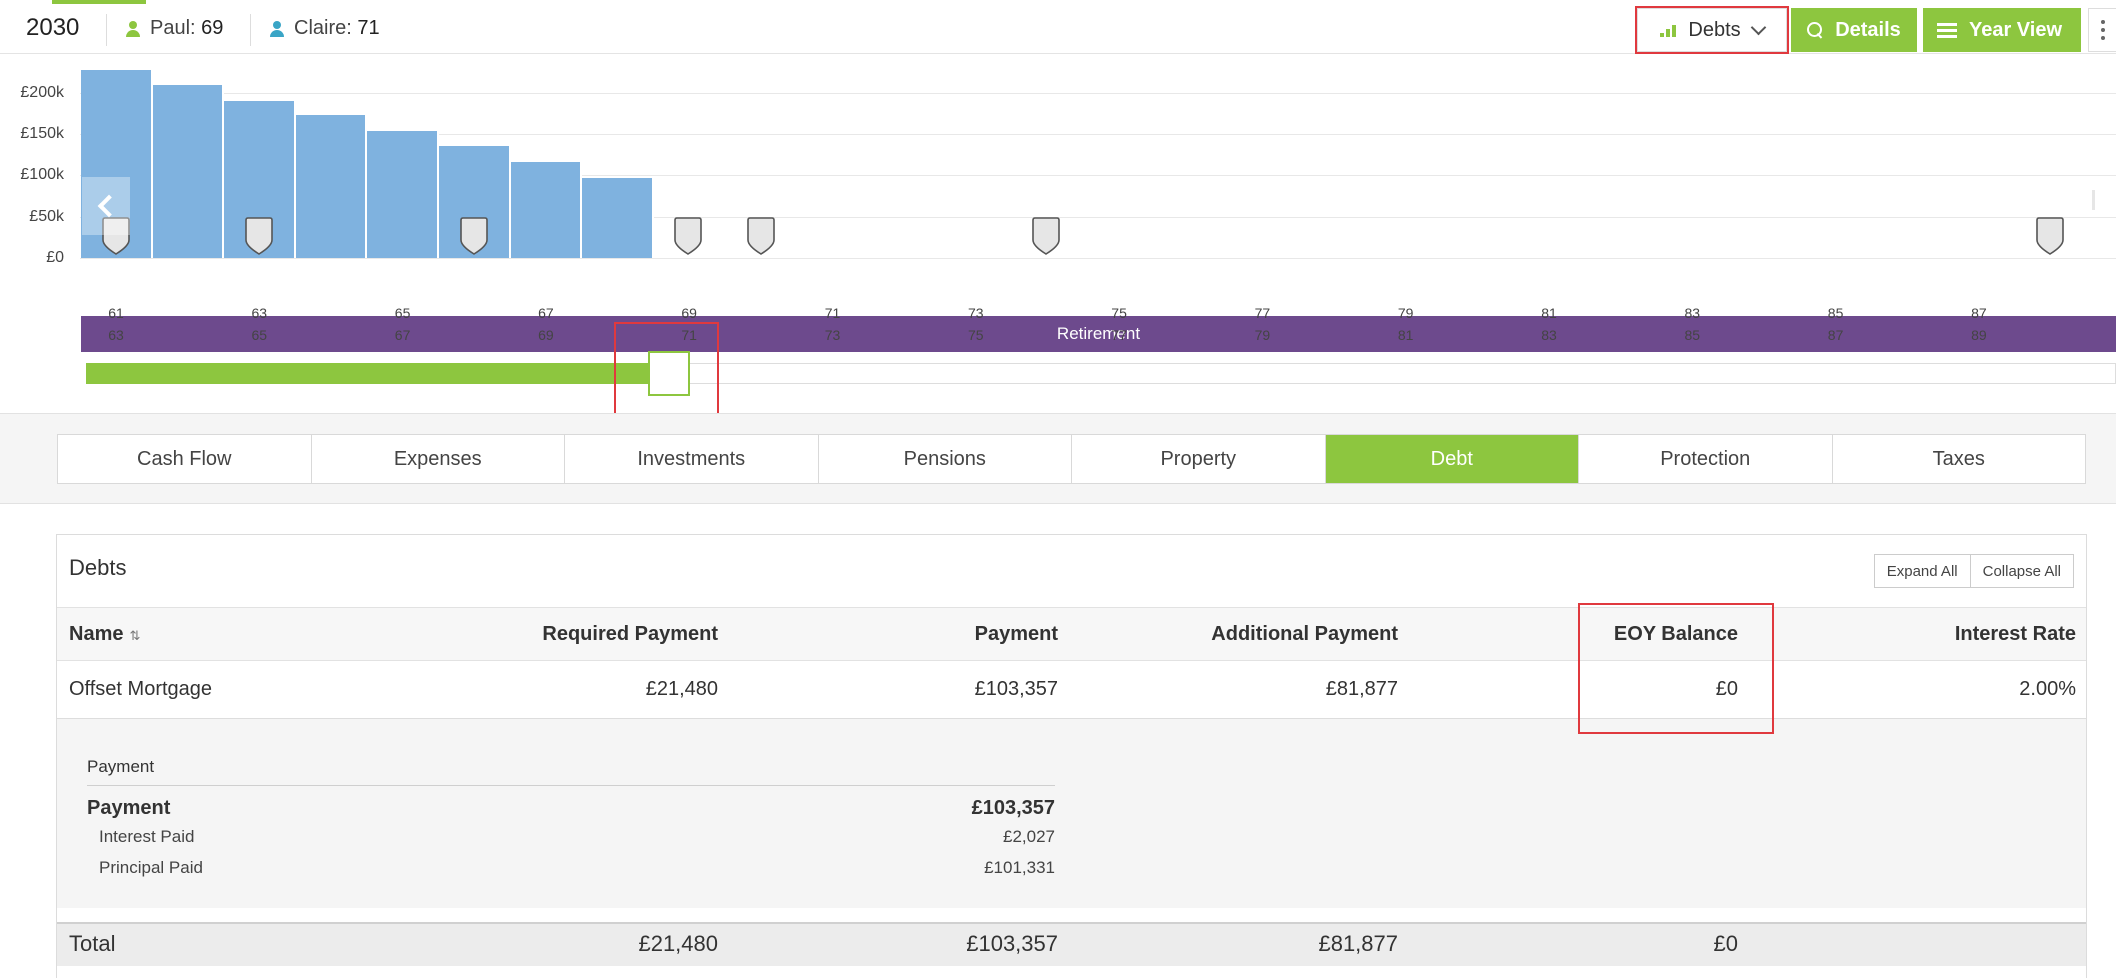 The height and width of the screenshot is (978, 2116). Describe the element at coordinates (173, 28) in the screenshot. I see `person-name: Paul:` at that location.